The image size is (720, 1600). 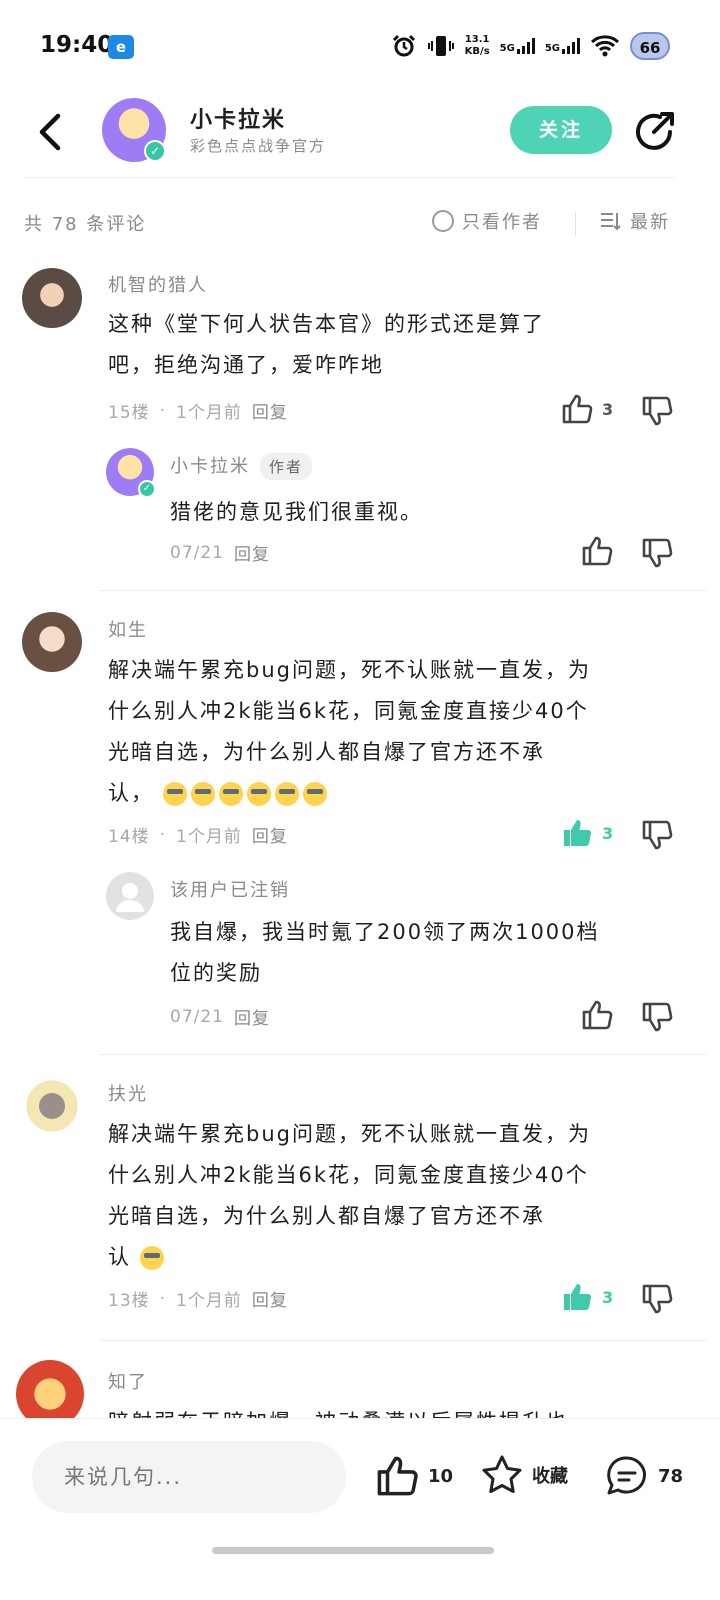 What do you see at coordinates (605, 46) in the screenshot?
I see `wifi-icon` at bounding box center [605, 46].